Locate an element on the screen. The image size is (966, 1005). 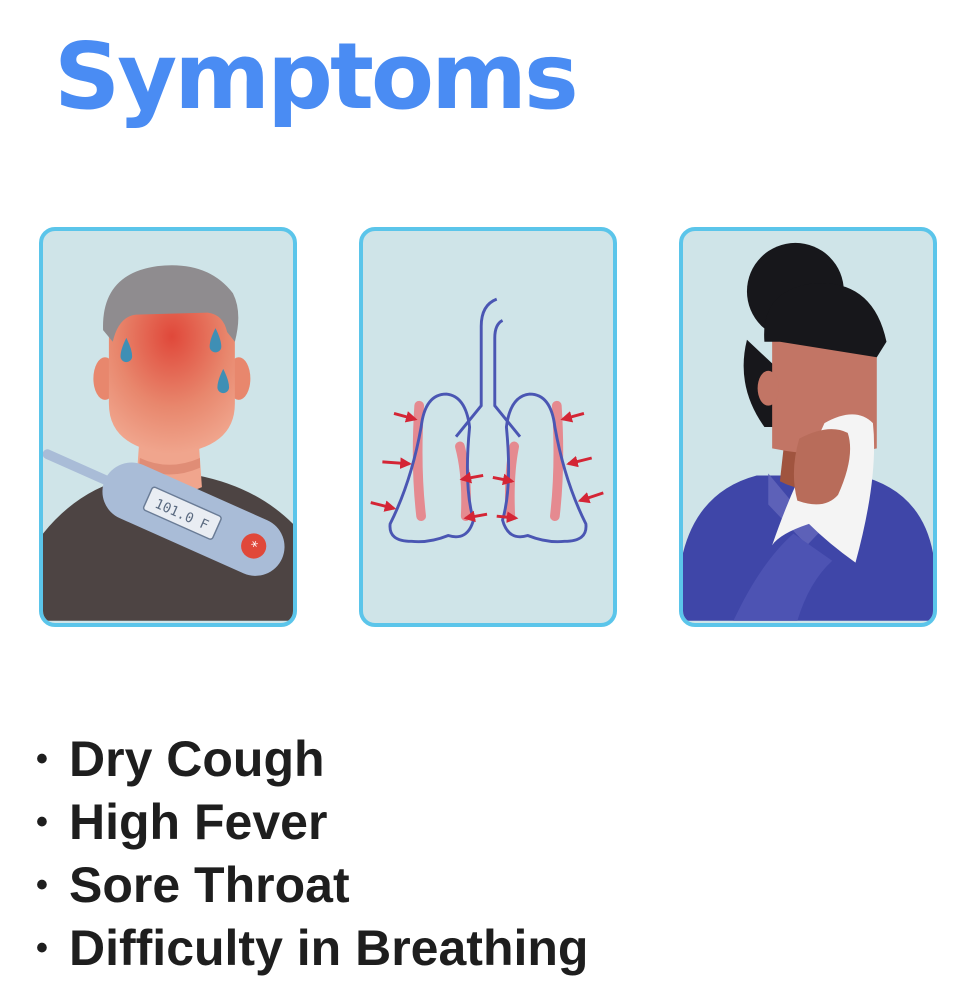
symptom-item-high-fever: • High Fever is located at coordinates (312, 821).